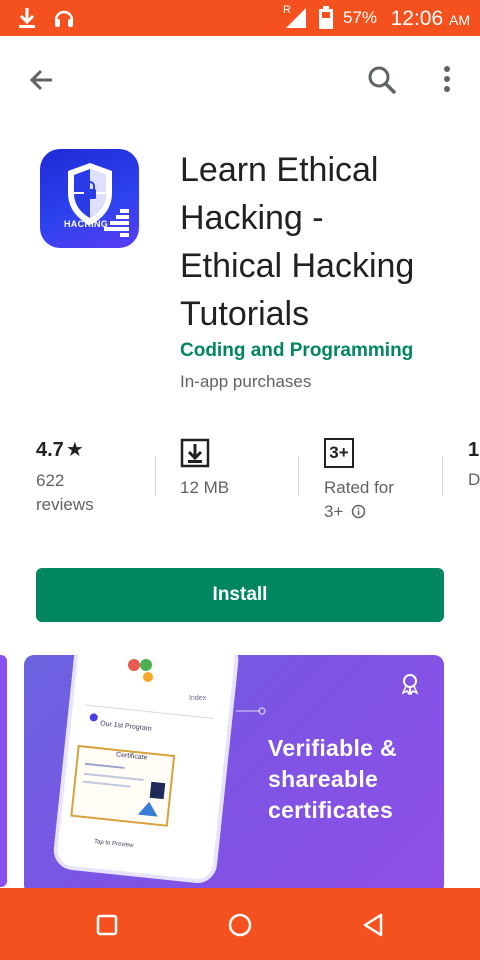 The image size is (480, 960). Describe the element at coordinates (240, 78) in the screenshot. I see `top-app-bar` at that location.